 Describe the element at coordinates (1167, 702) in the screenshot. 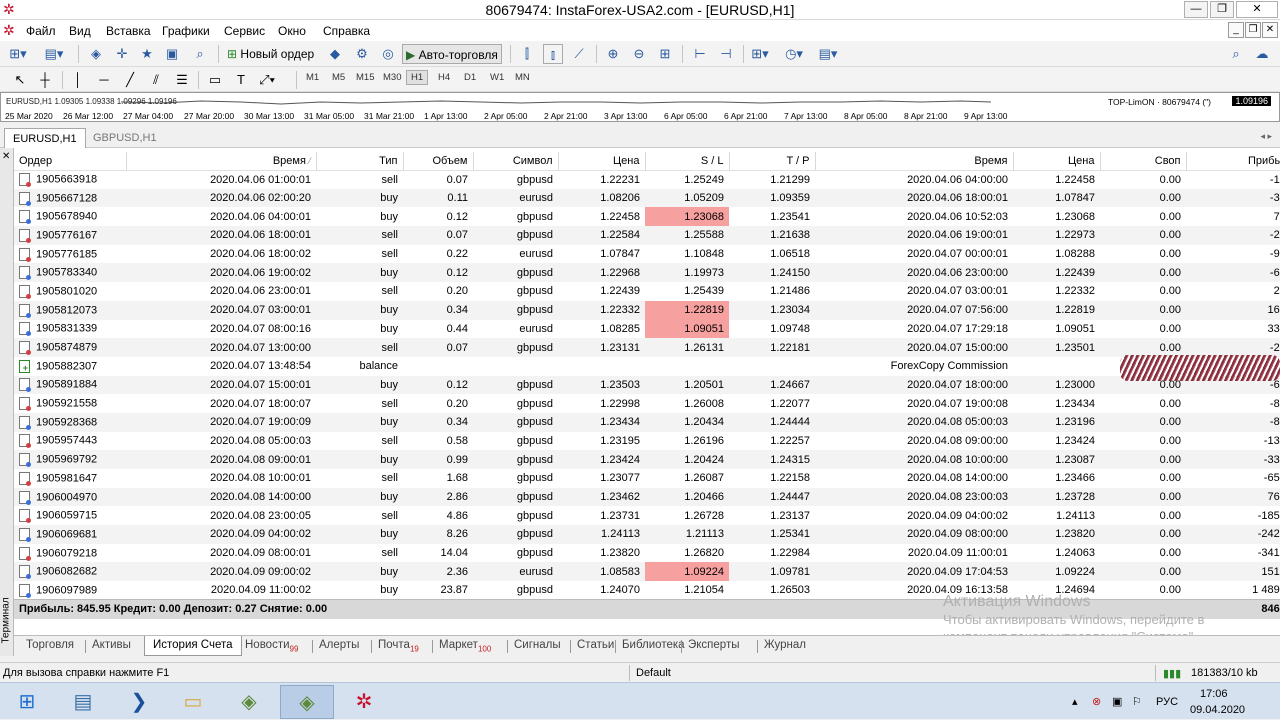

I see `language-indicator: РУС` at that location.